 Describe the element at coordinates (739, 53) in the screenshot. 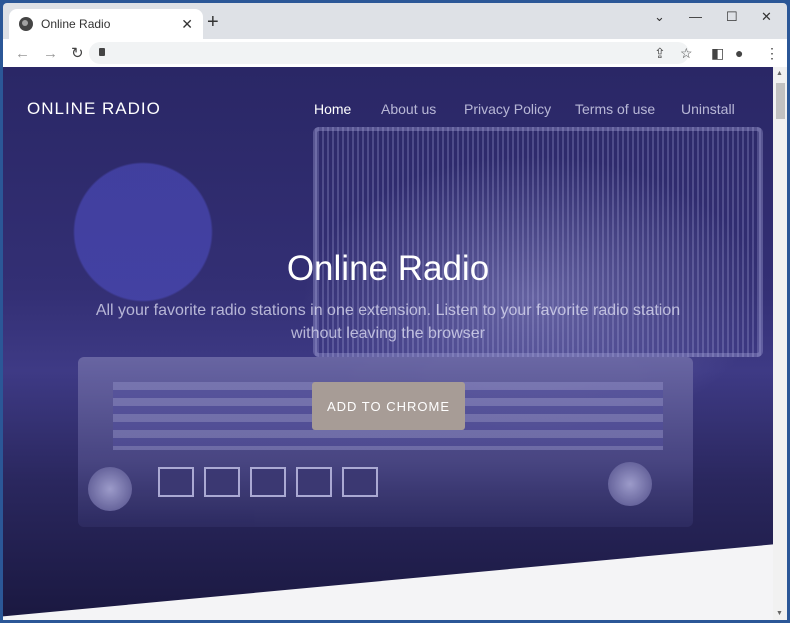

I see `profile-avatar-icon: ●` at that location.